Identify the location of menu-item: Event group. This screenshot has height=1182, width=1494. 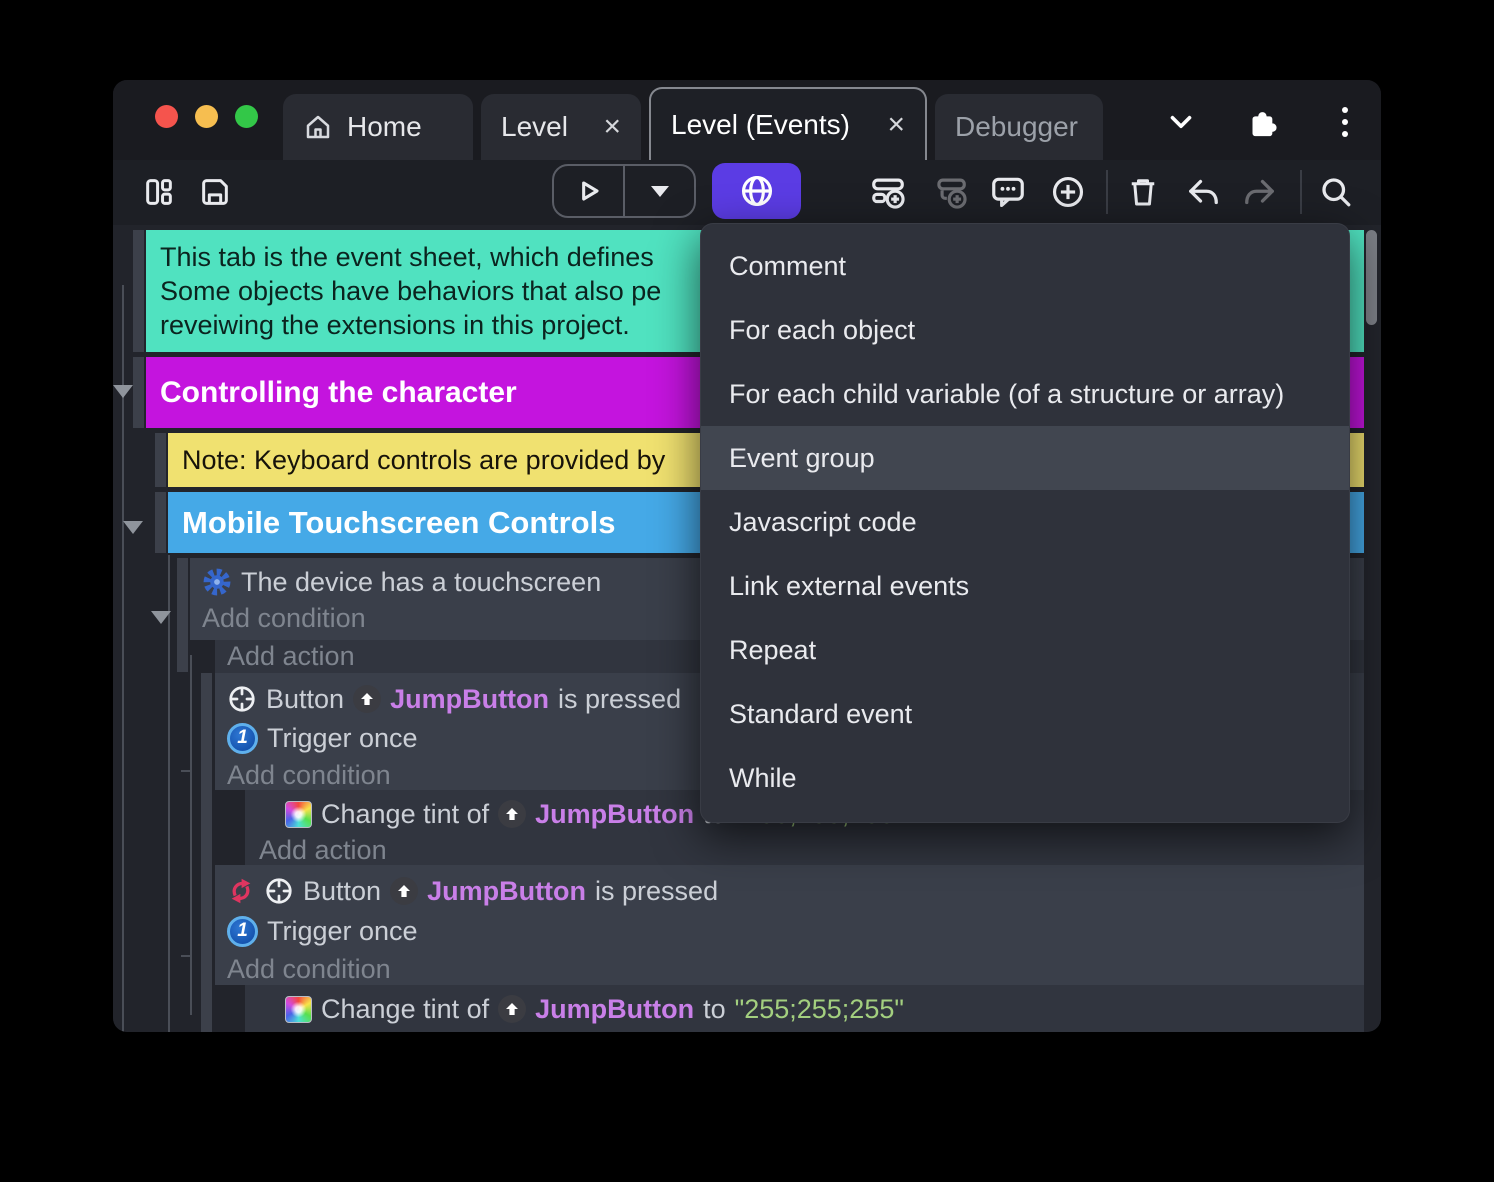
(1025, 458).